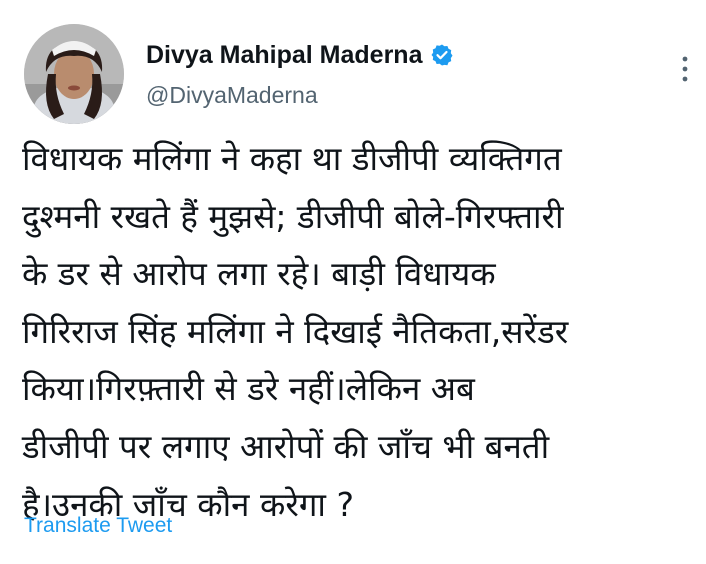  I want to click on display-name: Divya Mahipal Maderna, so click(284, 55).